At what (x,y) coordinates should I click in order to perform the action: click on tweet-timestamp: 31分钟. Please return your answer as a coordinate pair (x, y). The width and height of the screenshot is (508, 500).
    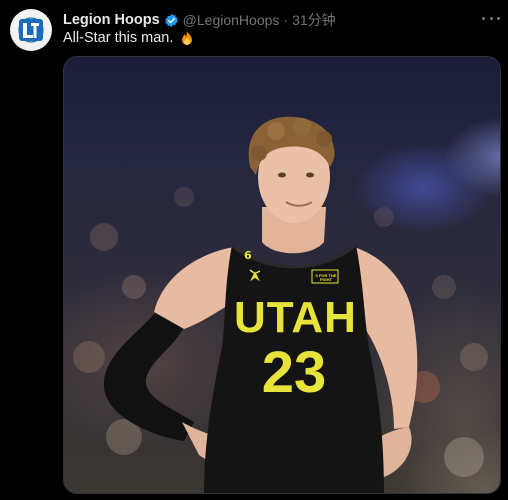
    Looking at the image, I should click on (314, 20).